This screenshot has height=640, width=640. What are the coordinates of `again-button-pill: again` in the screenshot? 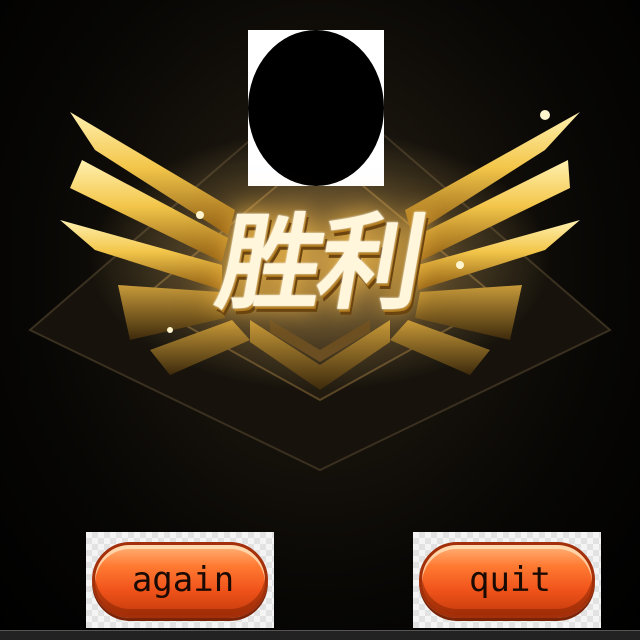 It's located at (180, 580).